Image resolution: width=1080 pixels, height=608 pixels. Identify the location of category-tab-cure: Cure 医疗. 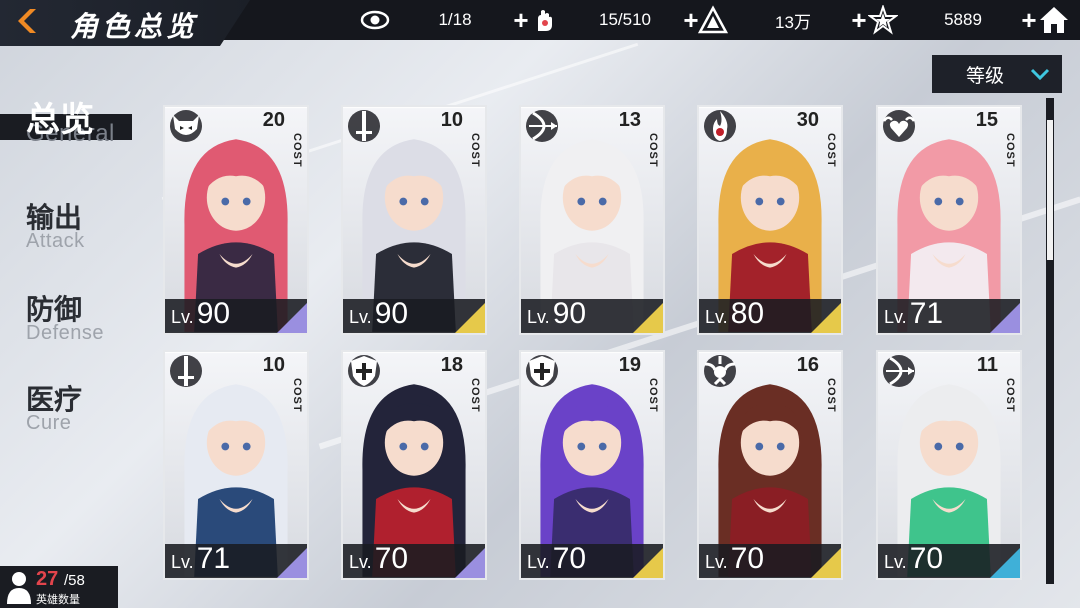
(75, 413).